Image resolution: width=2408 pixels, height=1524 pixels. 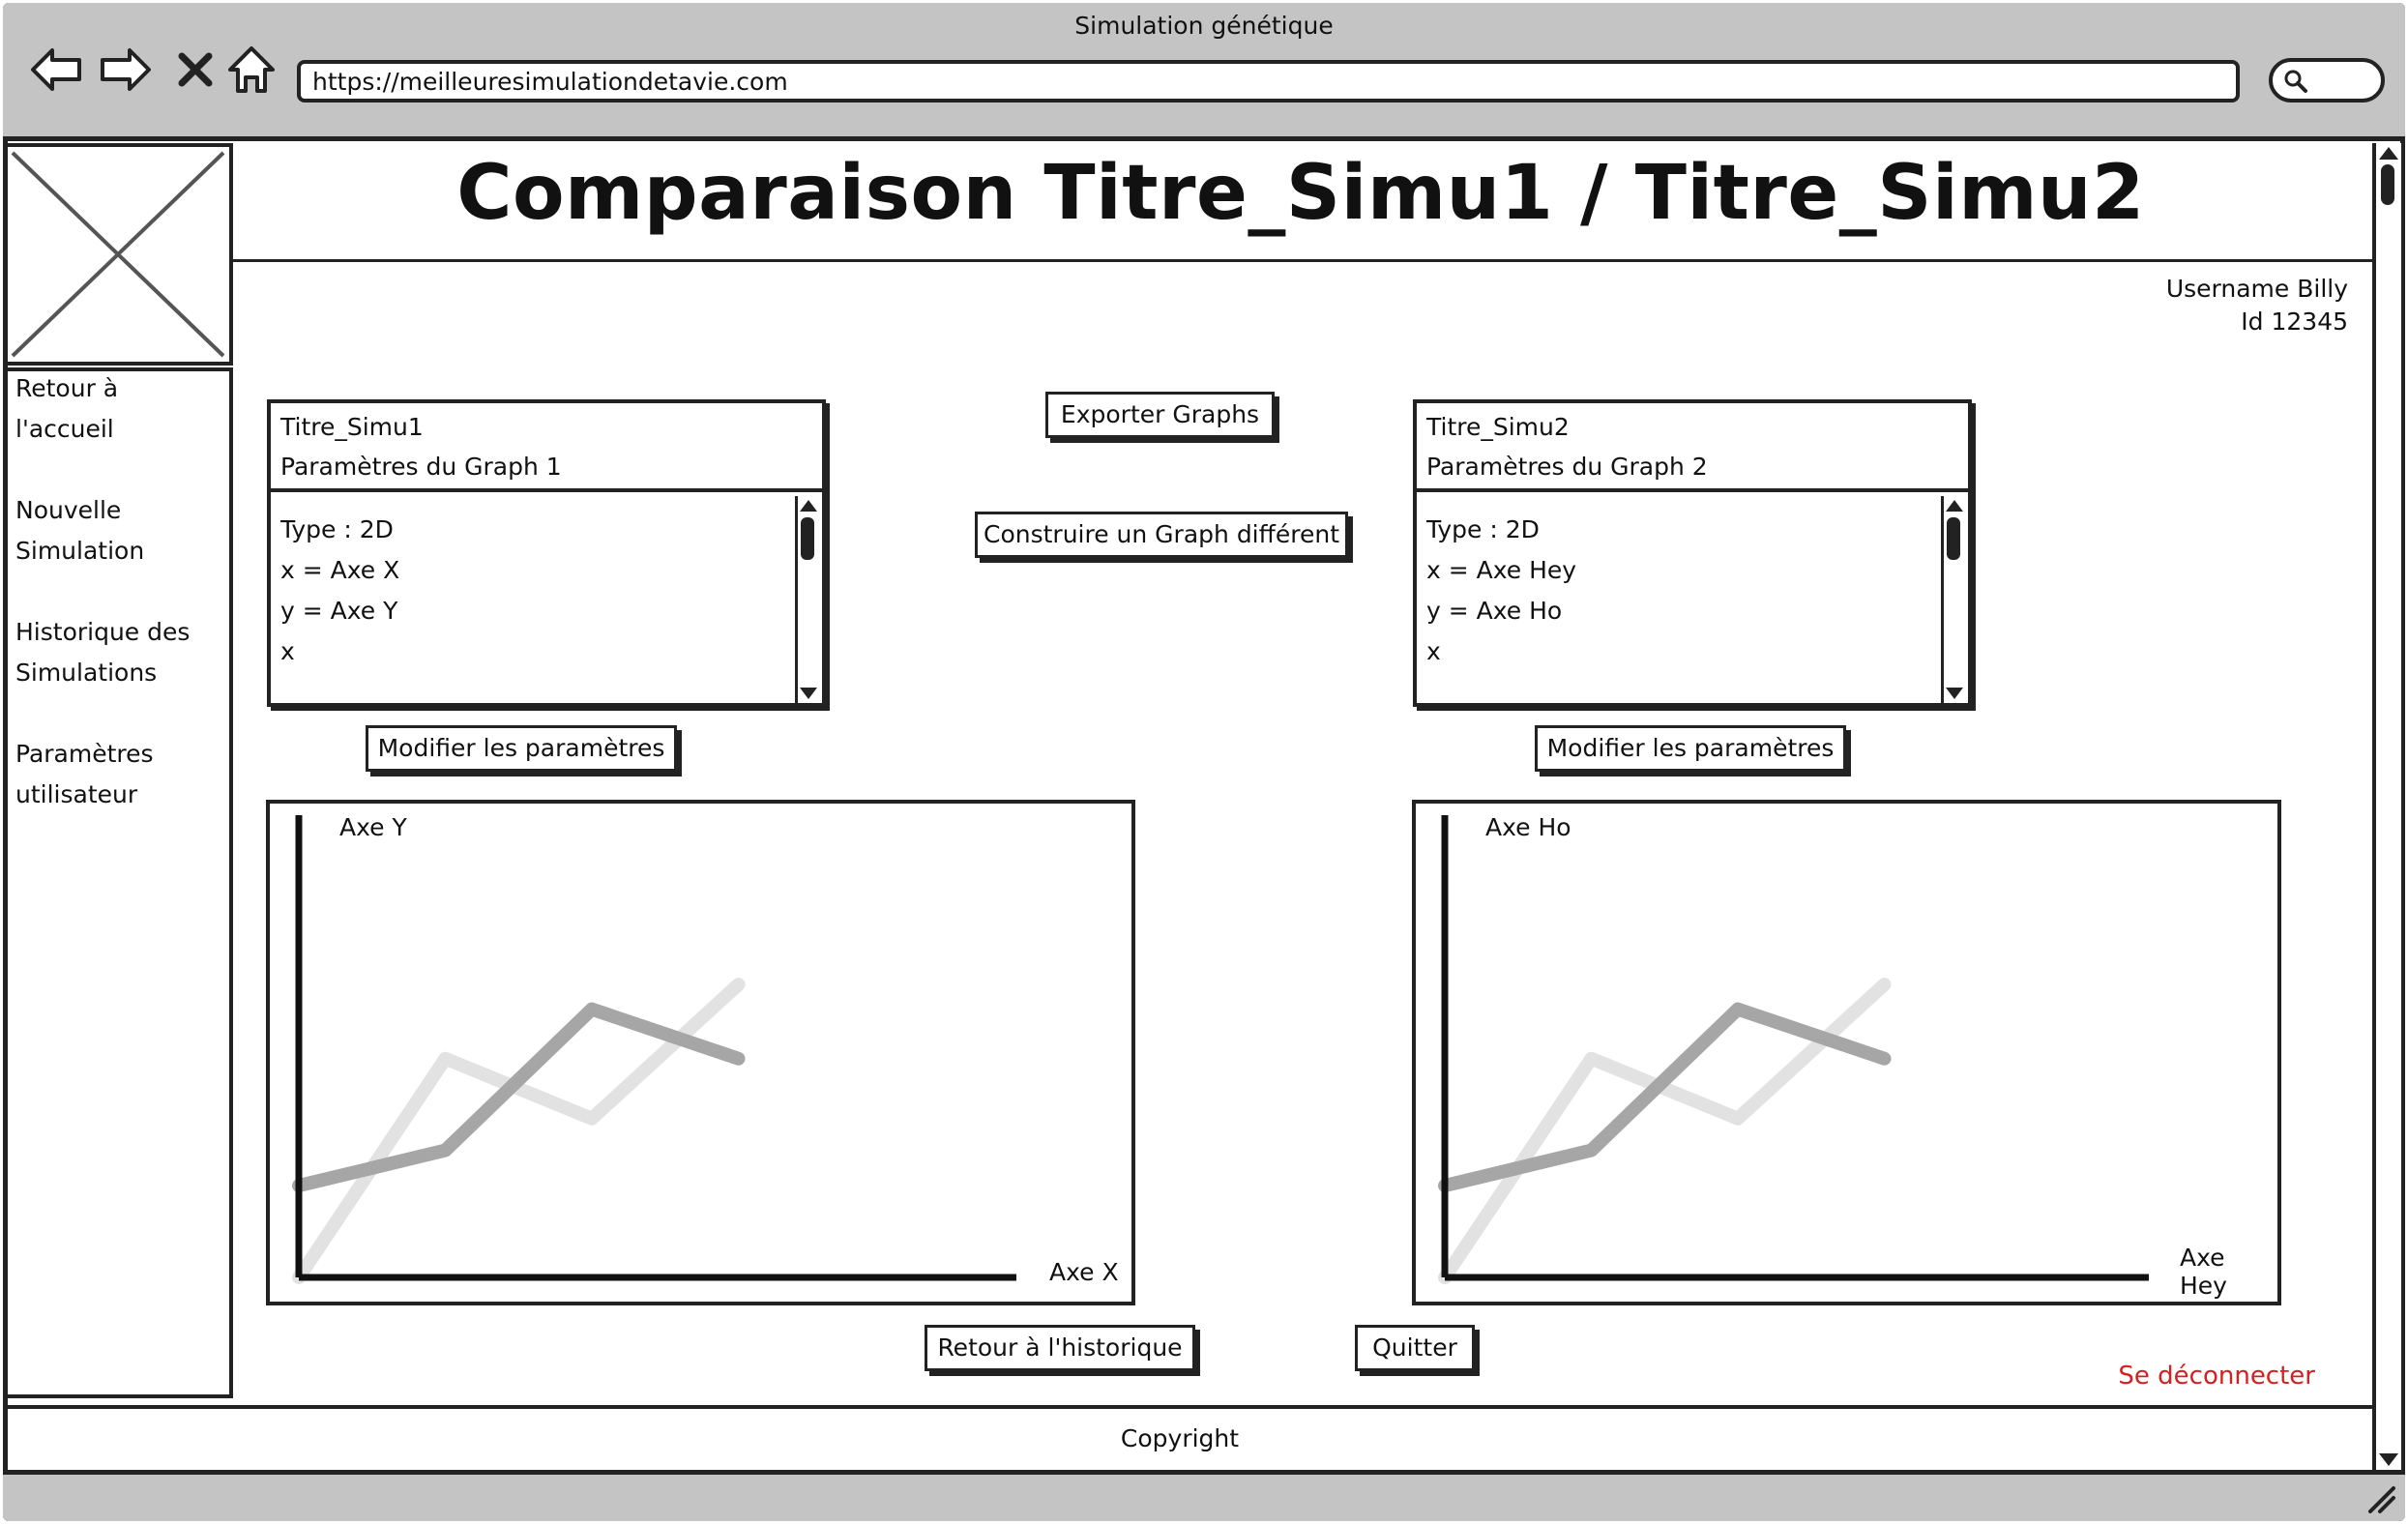 I want to click on param-line: x = Axe X, so click(x=340, y=570).